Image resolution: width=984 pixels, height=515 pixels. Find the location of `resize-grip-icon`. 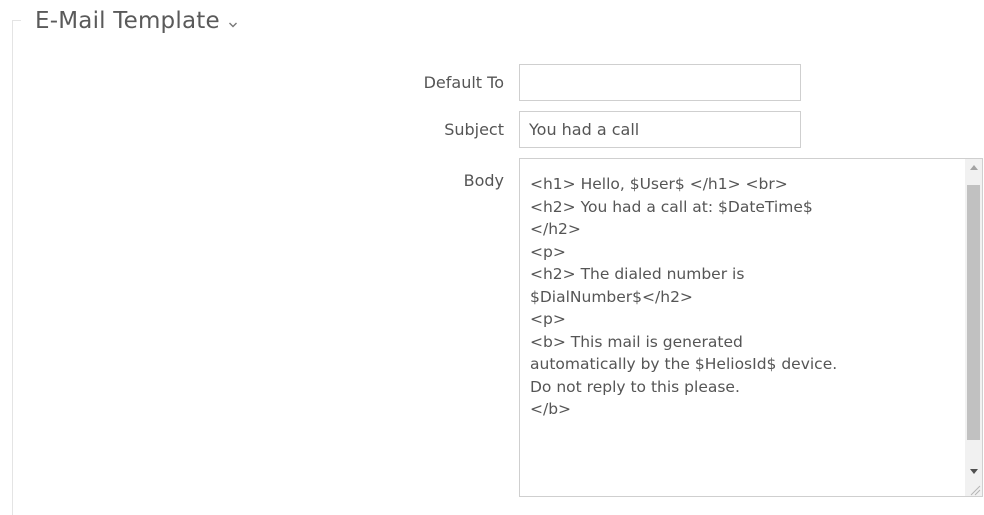

resize-grip-icon is located at coordinates (974, 488).